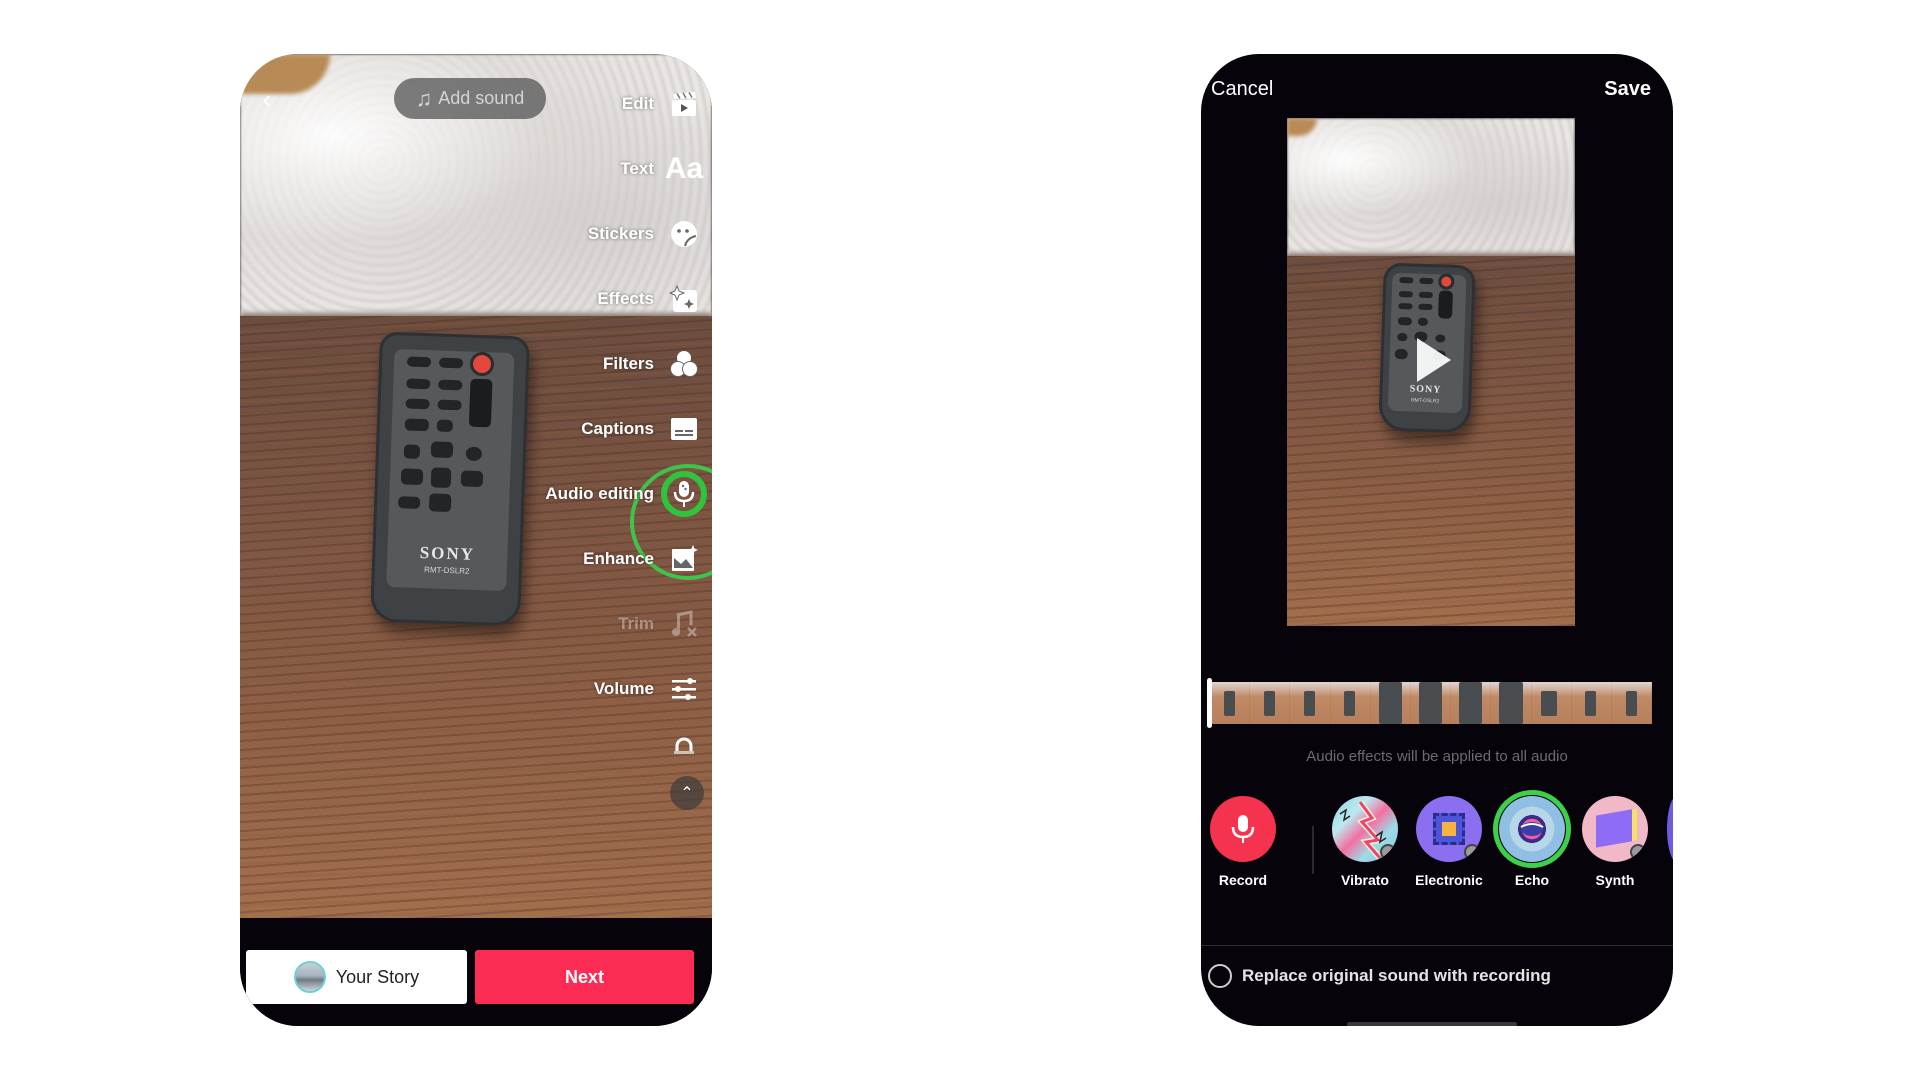 The height and width of the screenshot is (1080, 1920). What do you see at coordinates (441, 478) in the screenshot?
I see `remote-dpad-center` at bounding box center [441, 478].